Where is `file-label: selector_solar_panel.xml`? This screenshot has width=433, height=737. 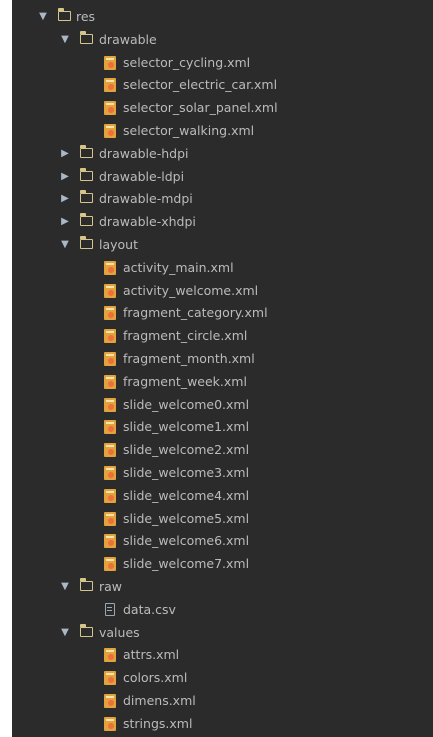
file-label: selector_solar_panel.xml is located at coordinates (200, 108).